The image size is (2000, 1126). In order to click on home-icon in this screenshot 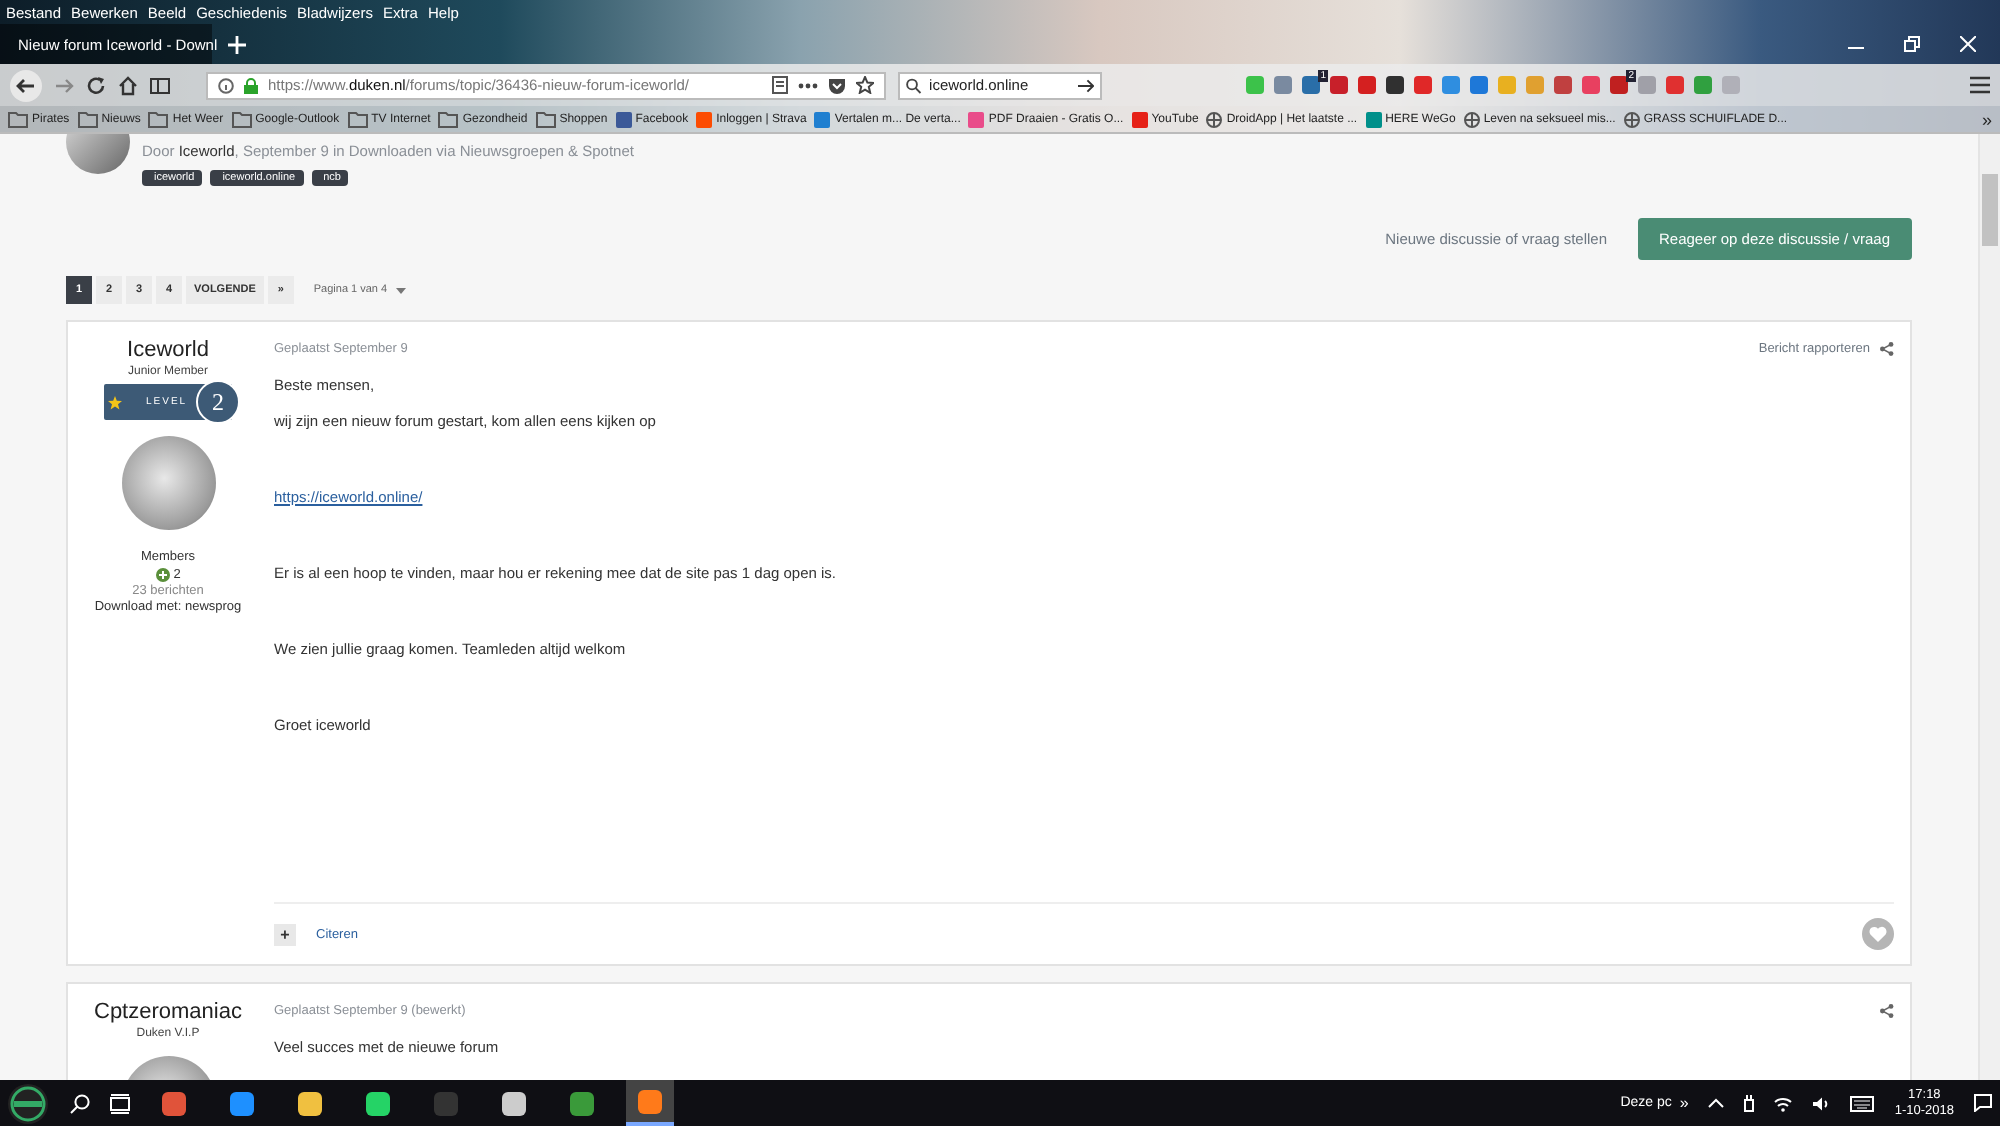, I will do `click(128, 85)`.